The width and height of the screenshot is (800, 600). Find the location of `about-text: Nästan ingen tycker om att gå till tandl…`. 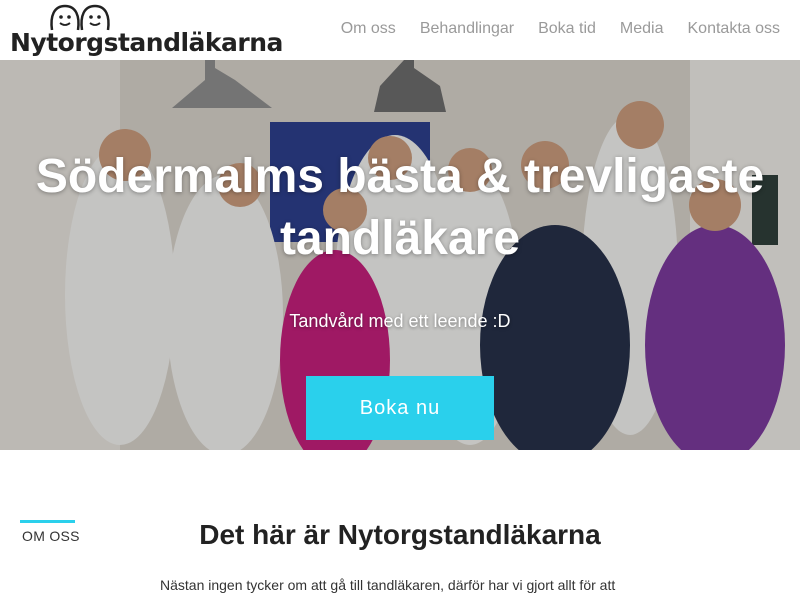

about-text: Nästan ingen tycker om att gå till tandl… is located at coordinates (388, 585).